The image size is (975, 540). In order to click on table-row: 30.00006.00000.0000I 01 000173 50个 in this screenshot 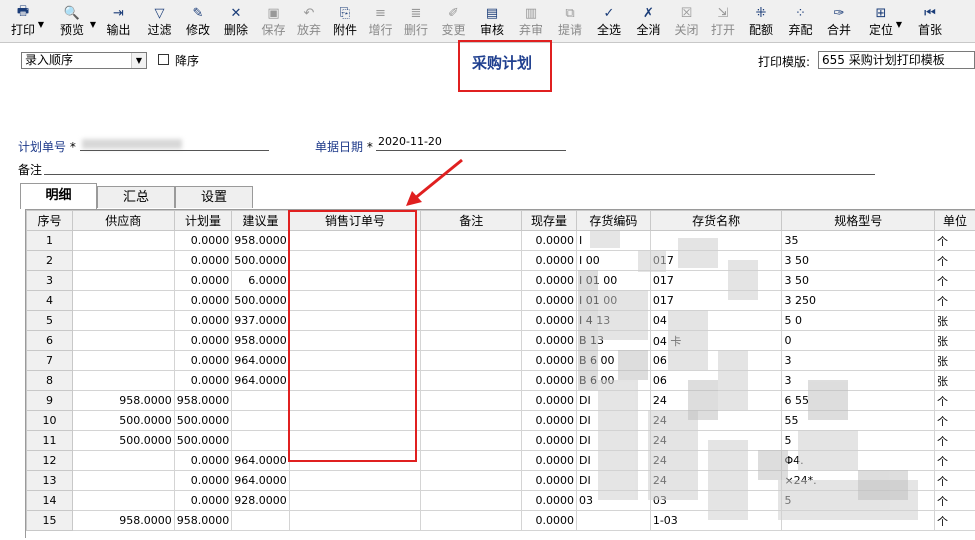, I will do `click(501, 281)`.